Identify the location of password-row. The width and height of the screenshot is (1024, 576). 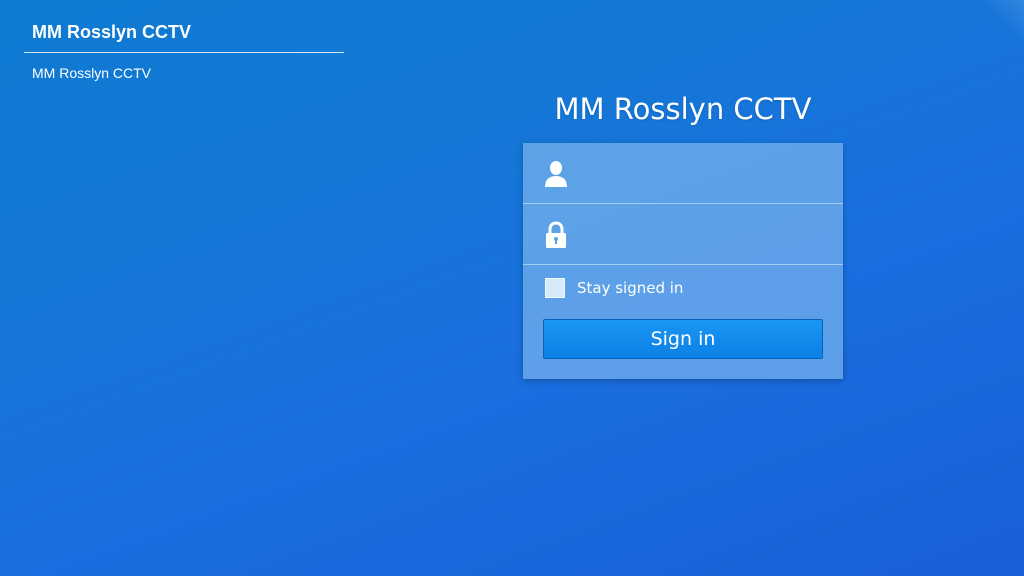
(683, 234).